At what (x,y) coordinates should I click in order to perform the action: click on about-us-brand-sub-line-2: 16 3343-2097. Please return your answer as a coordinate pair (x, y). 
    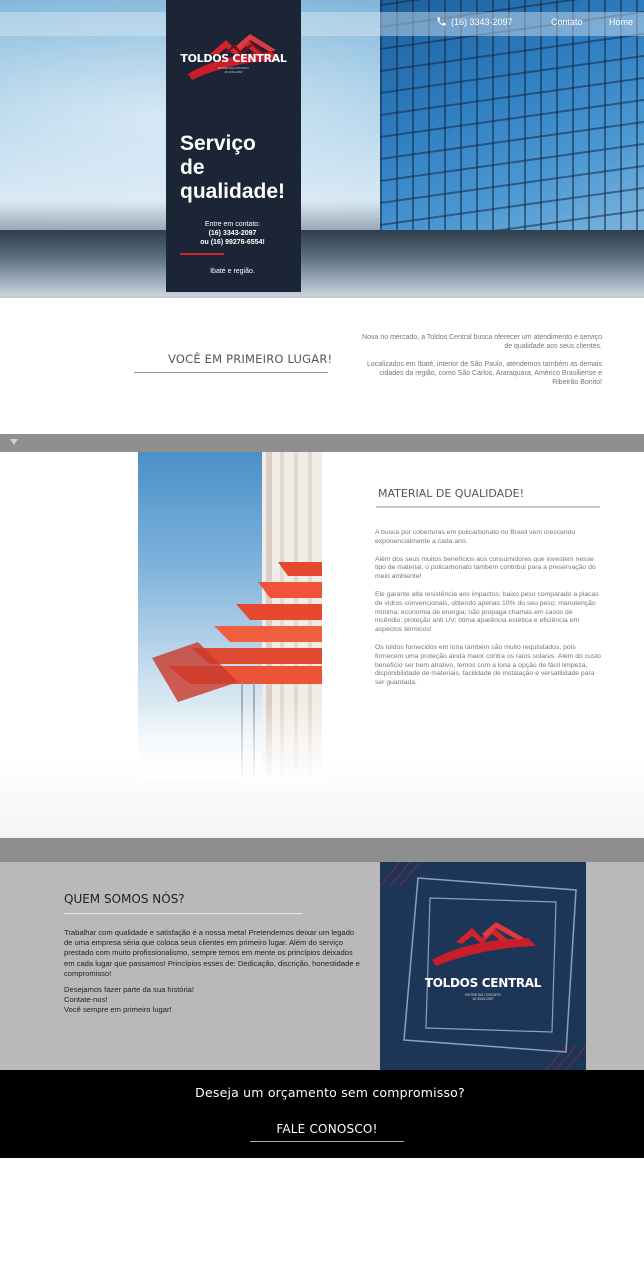
    Looking at the image, I should click on (483, 999).